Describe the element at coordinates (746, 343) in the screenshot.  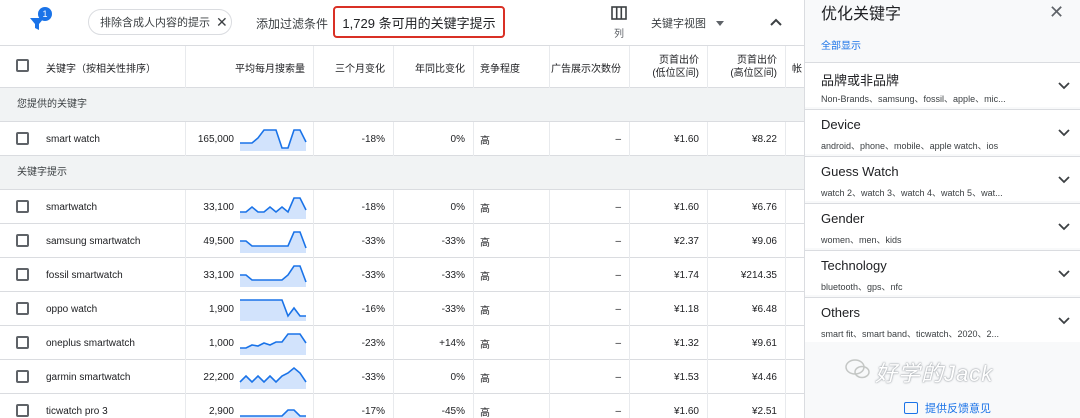
I see `bid-high-cell: ¥9.61` at that location.